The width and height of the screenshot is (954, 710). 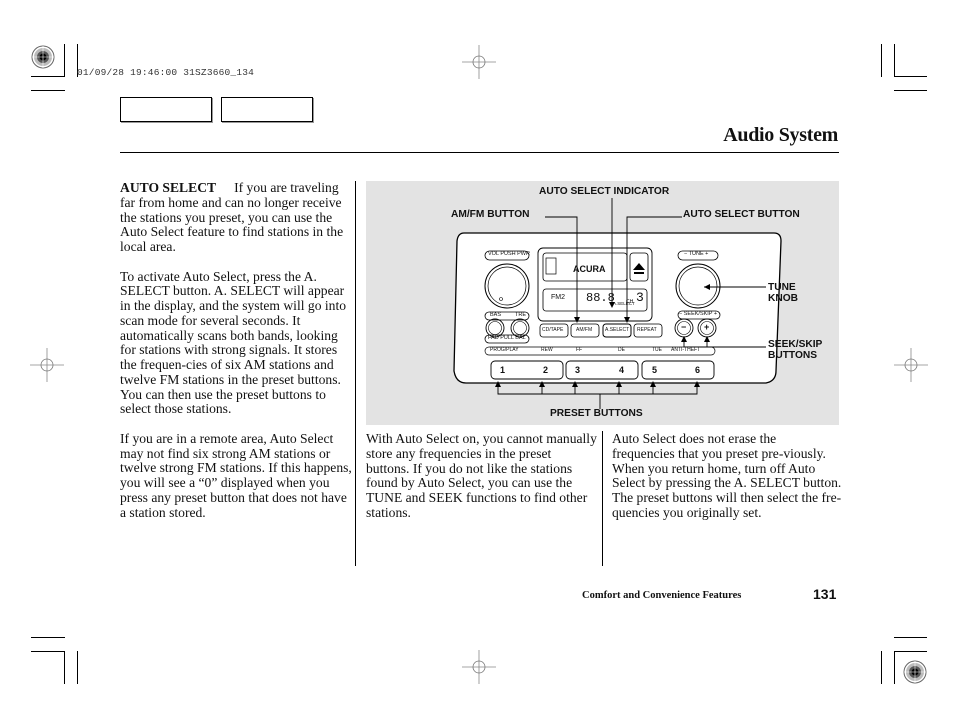 What do you see at coordinates (547, 350) in the screenshot?
I see `strip-rew: REW` at bounding box center [547, 350].